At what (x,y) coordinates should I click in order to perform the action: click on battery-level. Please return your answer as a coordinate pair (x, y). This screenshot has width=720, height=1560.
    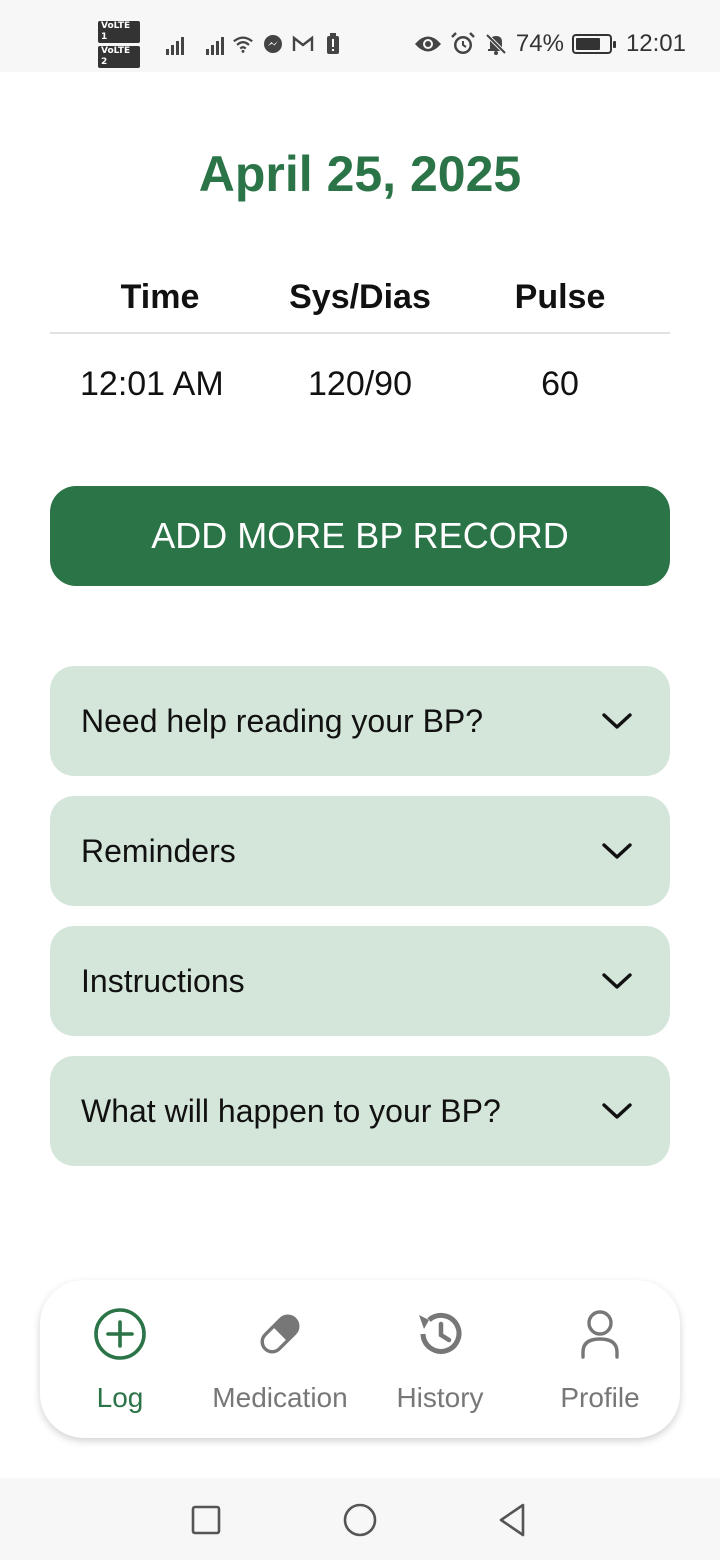
    Looking at the image, I should click on (587, 44).